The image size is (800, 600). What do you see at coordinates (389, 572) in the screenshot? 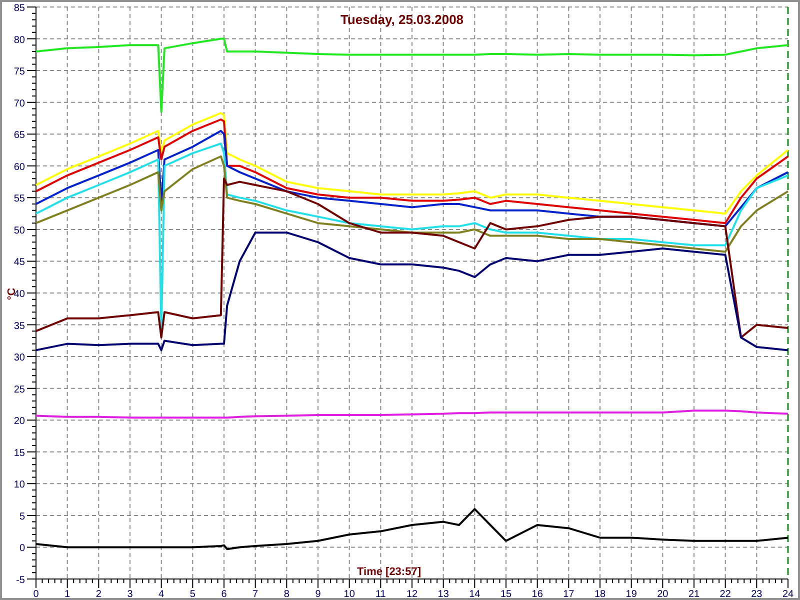
I see `x-axis-label: Time [23:57]` at bounding box center [389, 572].